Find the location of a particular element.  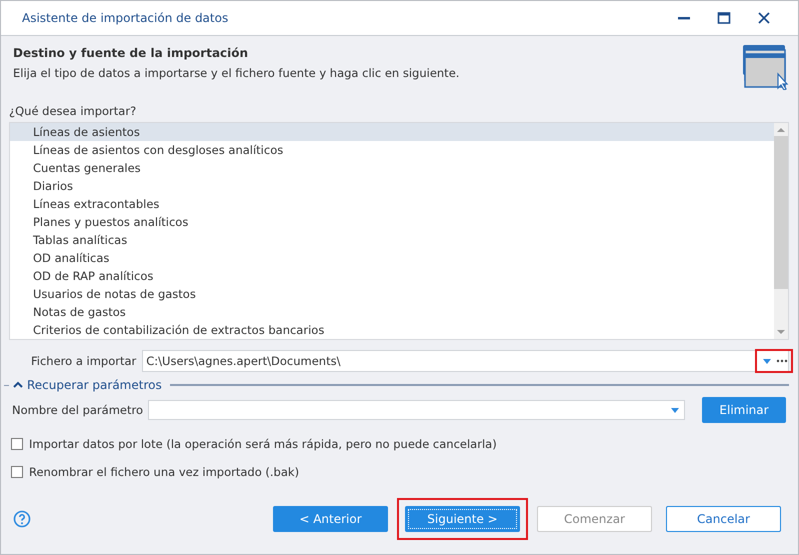

checkbox-label: Renombrar el fichero una vez importado (.bak) is located at coordinates (164, 472).